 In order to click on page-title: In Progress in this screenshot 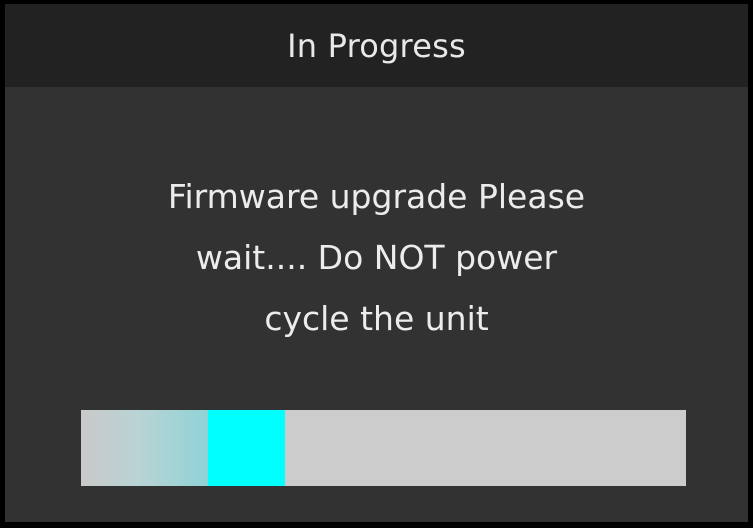, I will do `click(376, 45)`.